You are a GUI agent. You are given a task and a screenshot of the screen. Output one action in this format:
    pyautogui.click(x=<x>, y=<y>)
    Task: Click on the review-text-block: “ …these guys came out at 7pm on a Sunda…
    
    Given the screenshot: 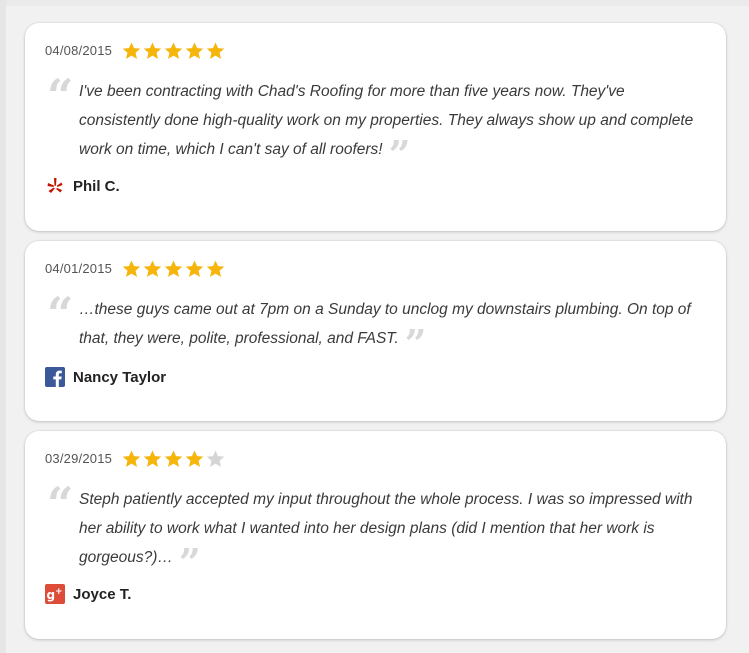 What is the action you would take?
    pyautogui.click(x=374, y=327)
    